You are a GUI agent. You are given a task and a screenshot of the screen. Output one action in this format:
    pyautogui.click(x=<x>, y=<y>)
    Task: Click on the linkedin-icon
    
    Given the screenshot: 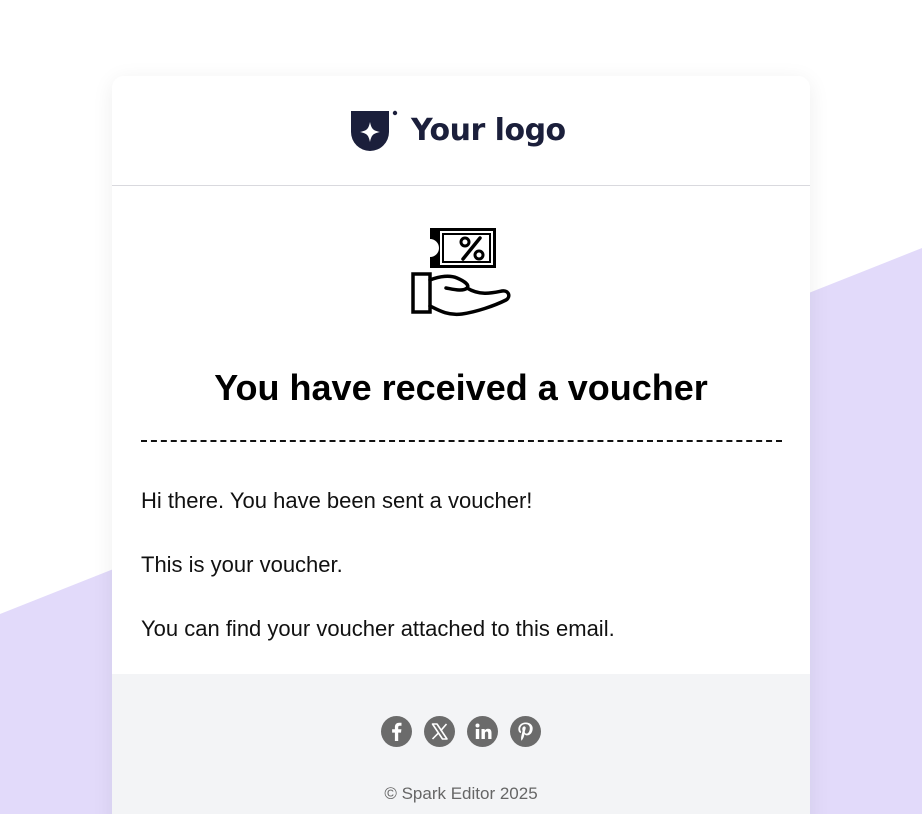 What is the action you would take?
    pyautogui.click(x=483, y=731)
    